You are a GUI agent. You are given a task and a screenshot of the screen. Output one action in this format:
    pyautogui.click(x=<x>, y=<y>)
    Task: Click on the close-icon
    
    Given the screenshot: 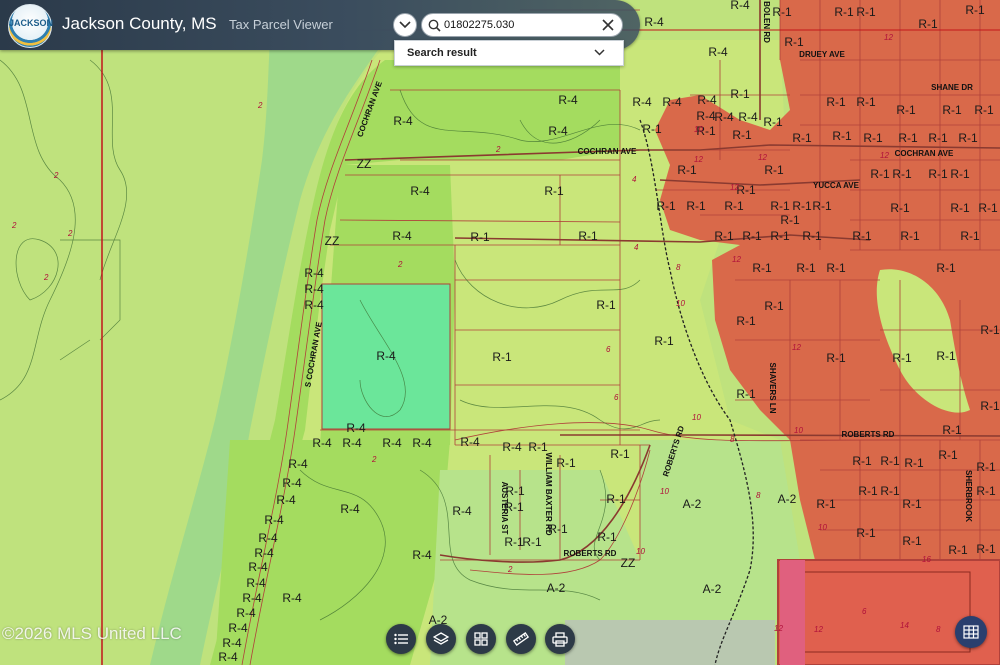 What is the action you would take?
    pyautogui.click(x=608, y=25)
    